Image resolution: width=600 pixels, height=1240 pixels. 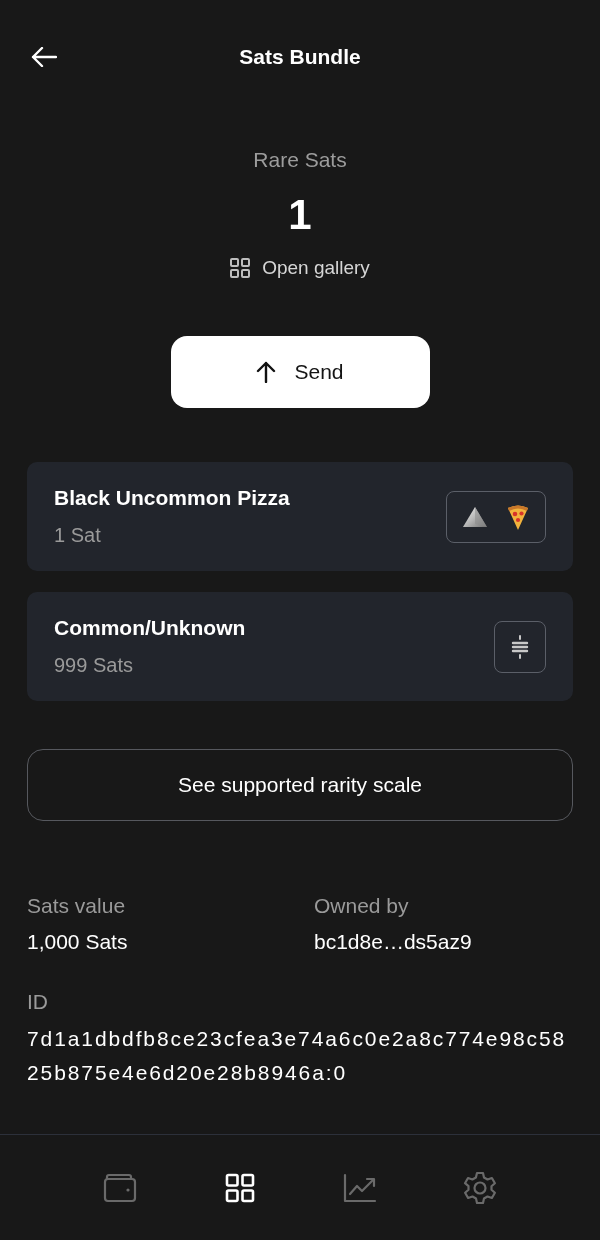 What do you see at coordinates (38, 1002) in the screenshot?
I see `id-label: ID` at bounding box center [38, 1002].